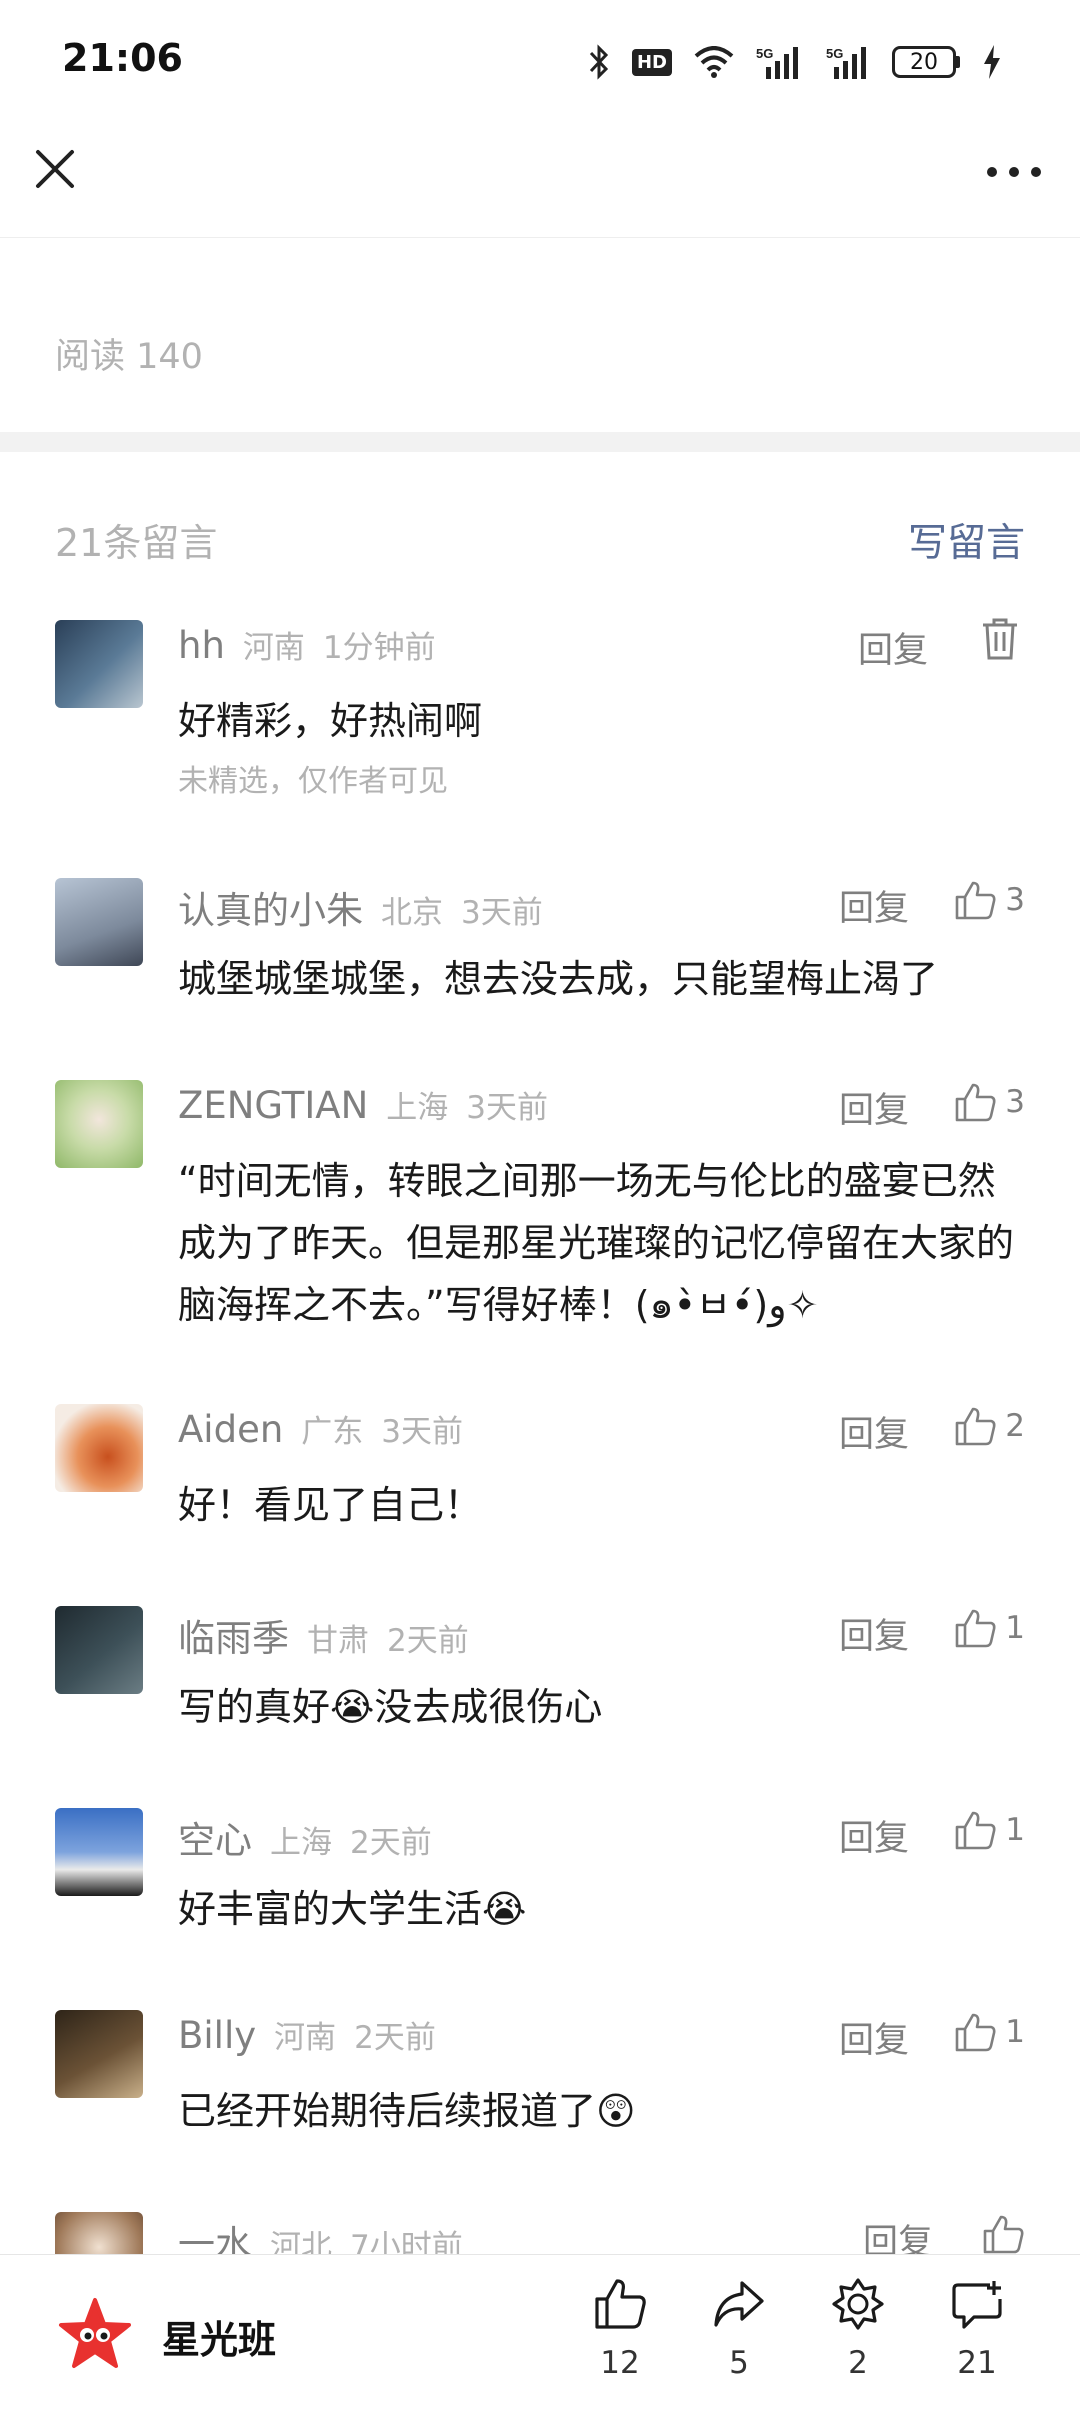 Image resolution: width=1080 pixels, height=2412 pixels. Describe the element at coordinates (540, 179) in the screenshot. I see `nav-bar` at that location.